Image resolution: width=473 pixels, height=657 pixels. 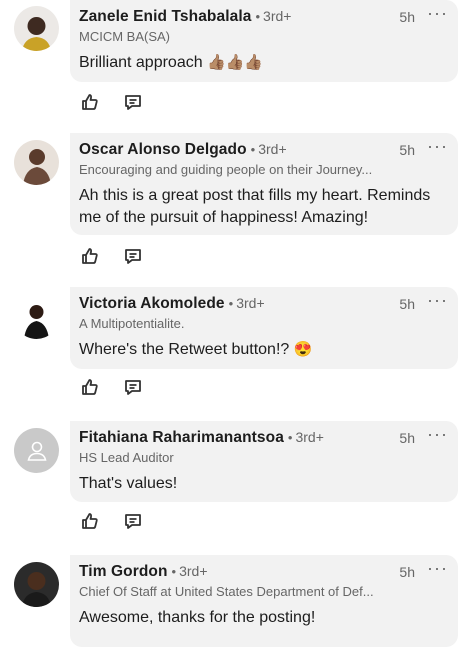 I want to click on comment-text: Brilliant approach 👍🏽👍🏽👍🏽, so click(x=171, y=63).